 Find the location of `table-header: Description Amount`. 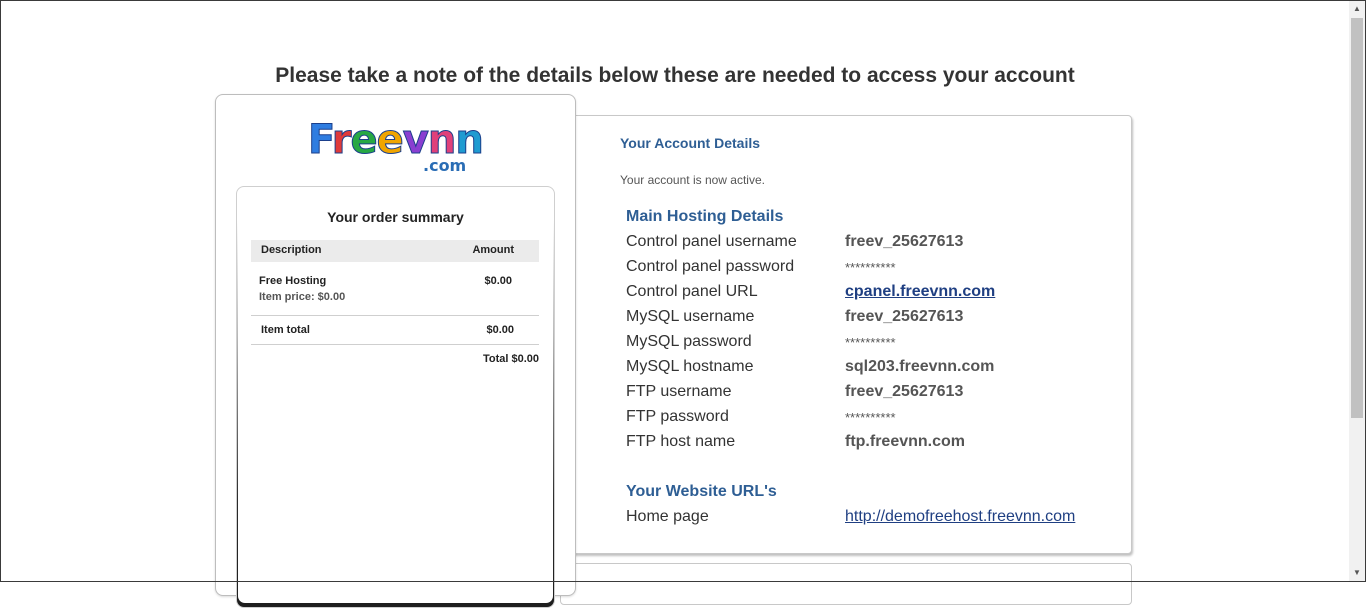

table-header: Description Amount is located at coordinates (395, 251).